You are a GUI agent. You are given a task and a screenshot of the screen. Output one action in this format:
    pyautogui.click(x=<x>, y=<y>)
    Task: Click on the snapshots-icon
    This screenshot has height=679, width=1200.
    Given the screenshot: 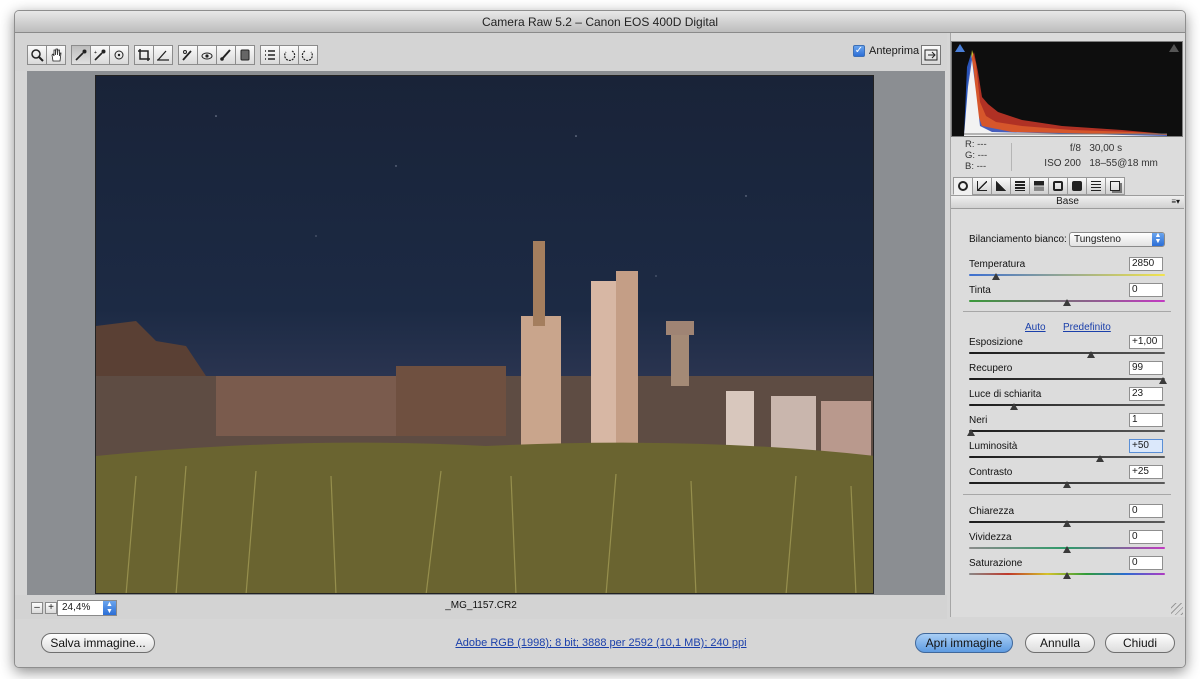 What is the action you would take?
    pyautogui.click(x=1115, y=186)
    